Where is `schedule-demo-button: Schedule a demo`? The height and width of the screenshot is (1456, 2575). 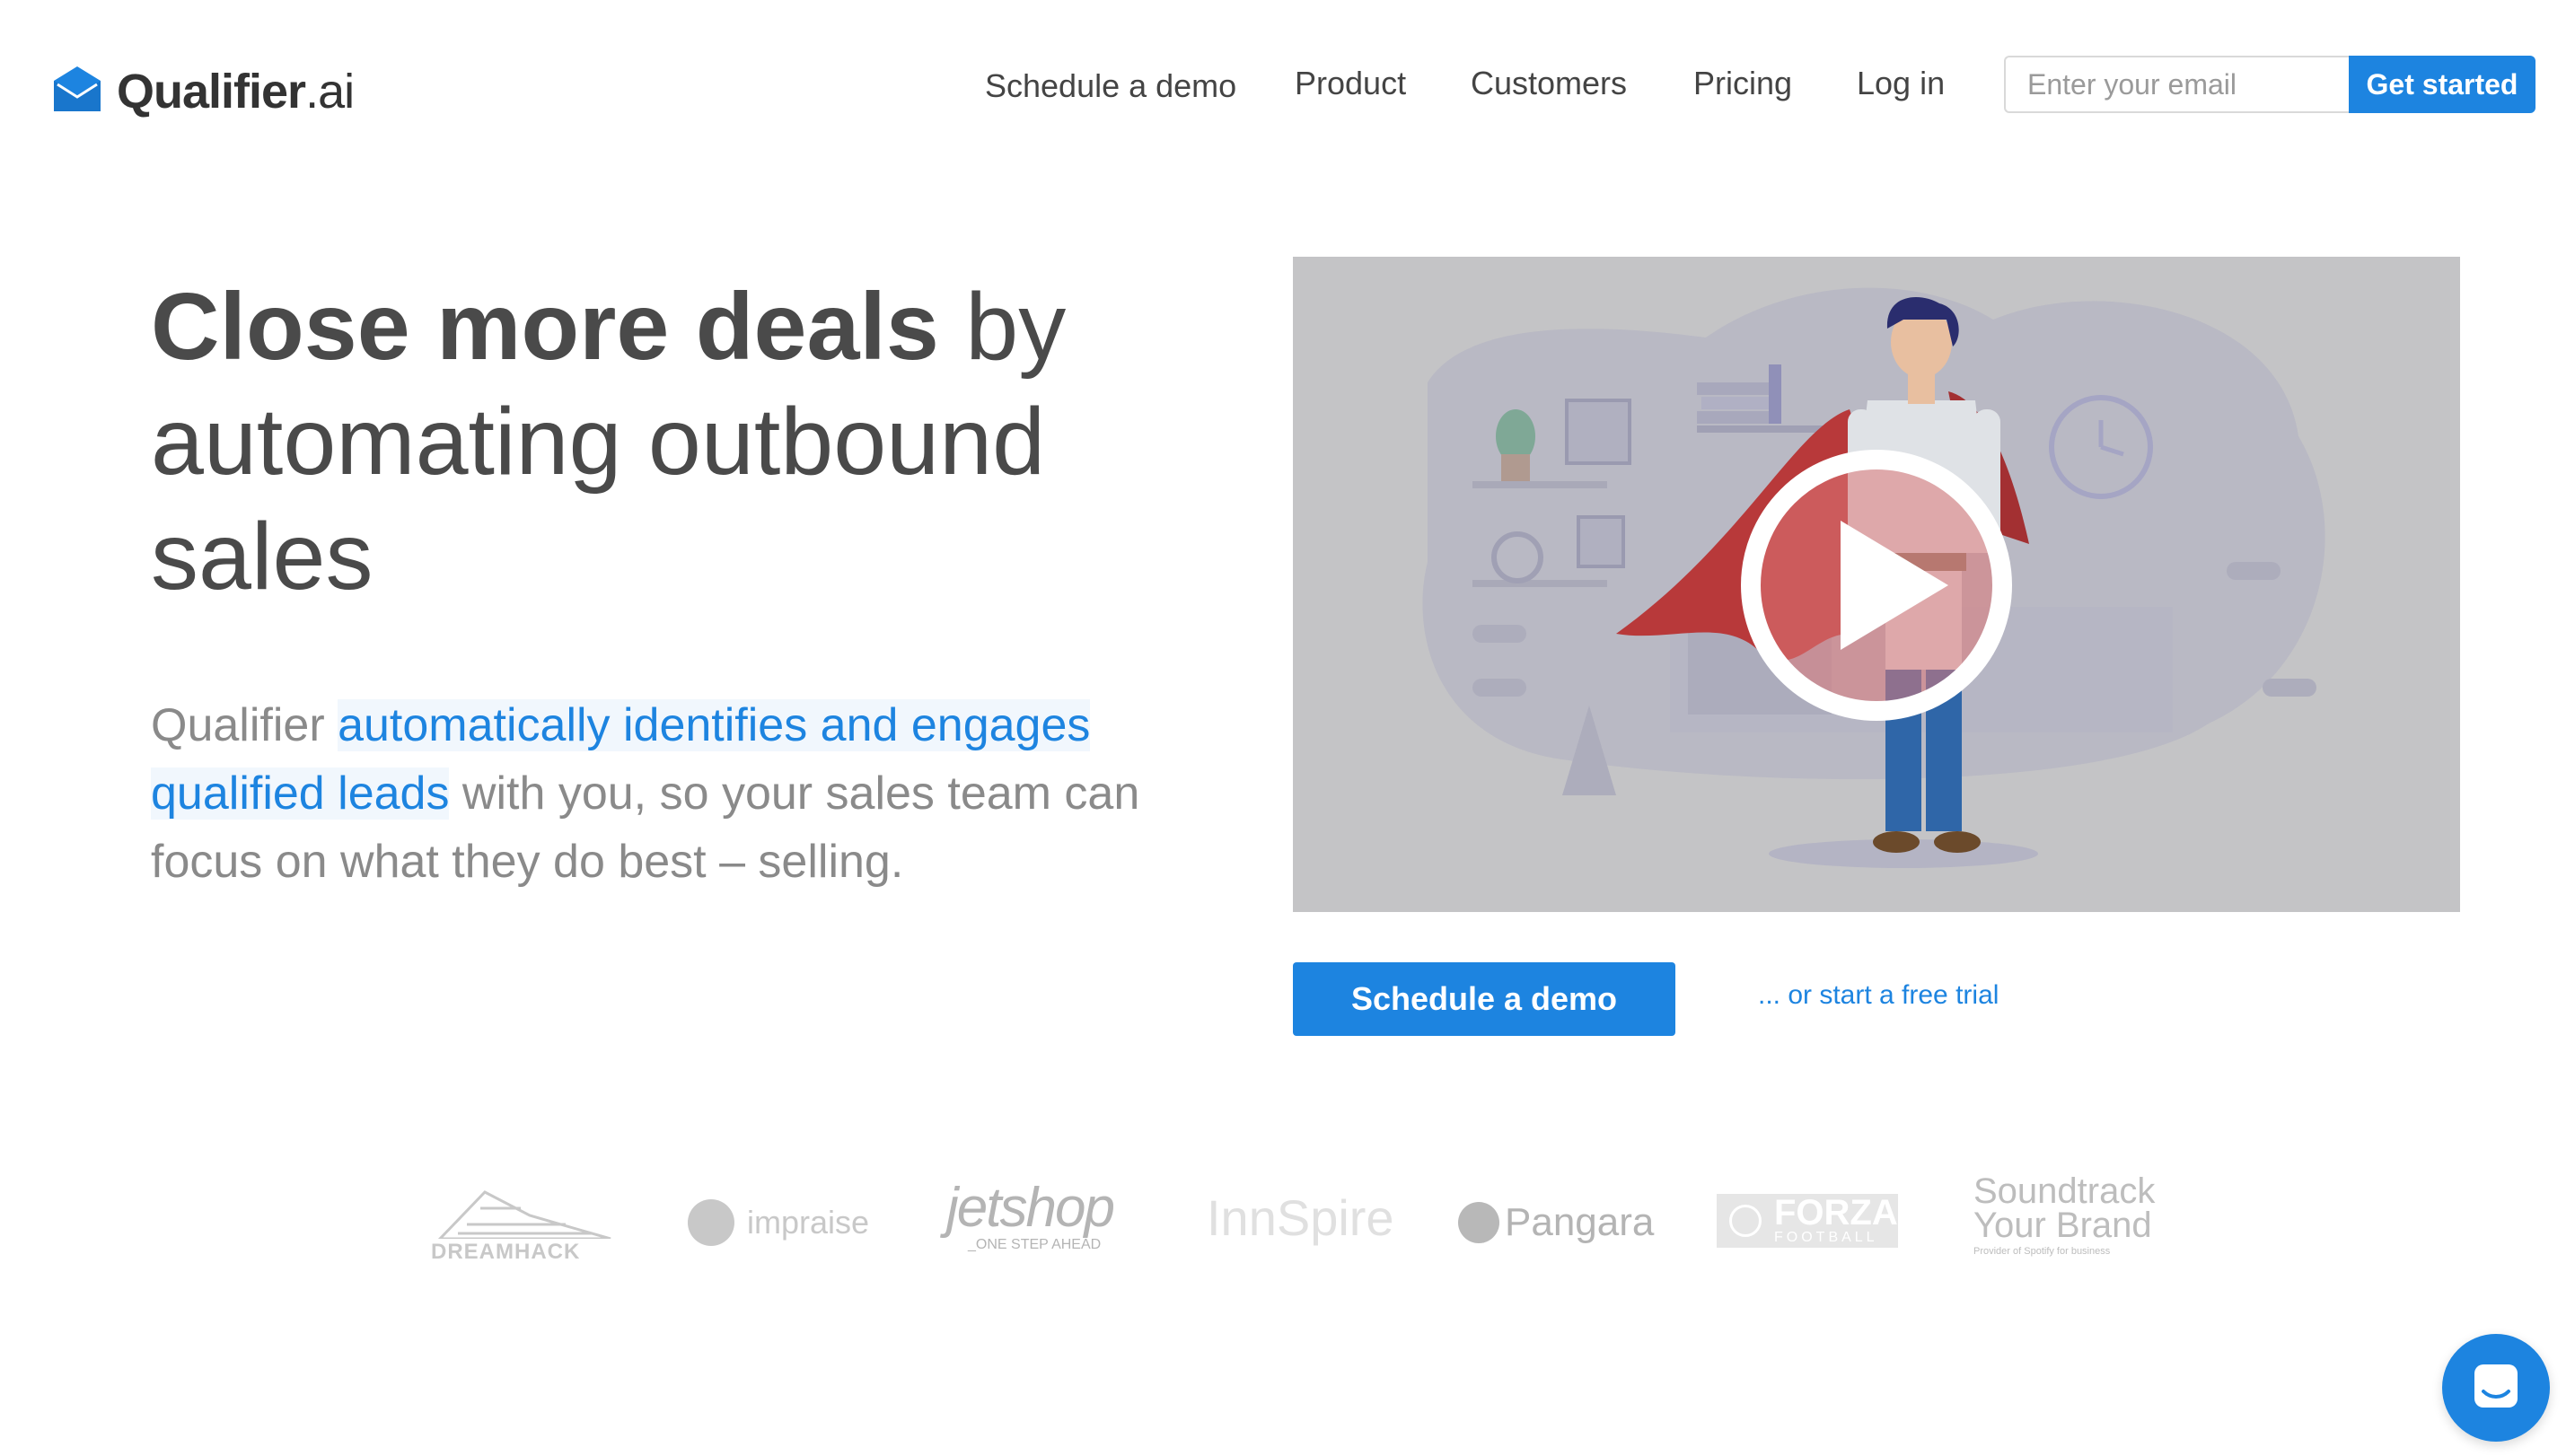 schedule-demo-button: Schedule a demo is located at coordinates (1484, 999).